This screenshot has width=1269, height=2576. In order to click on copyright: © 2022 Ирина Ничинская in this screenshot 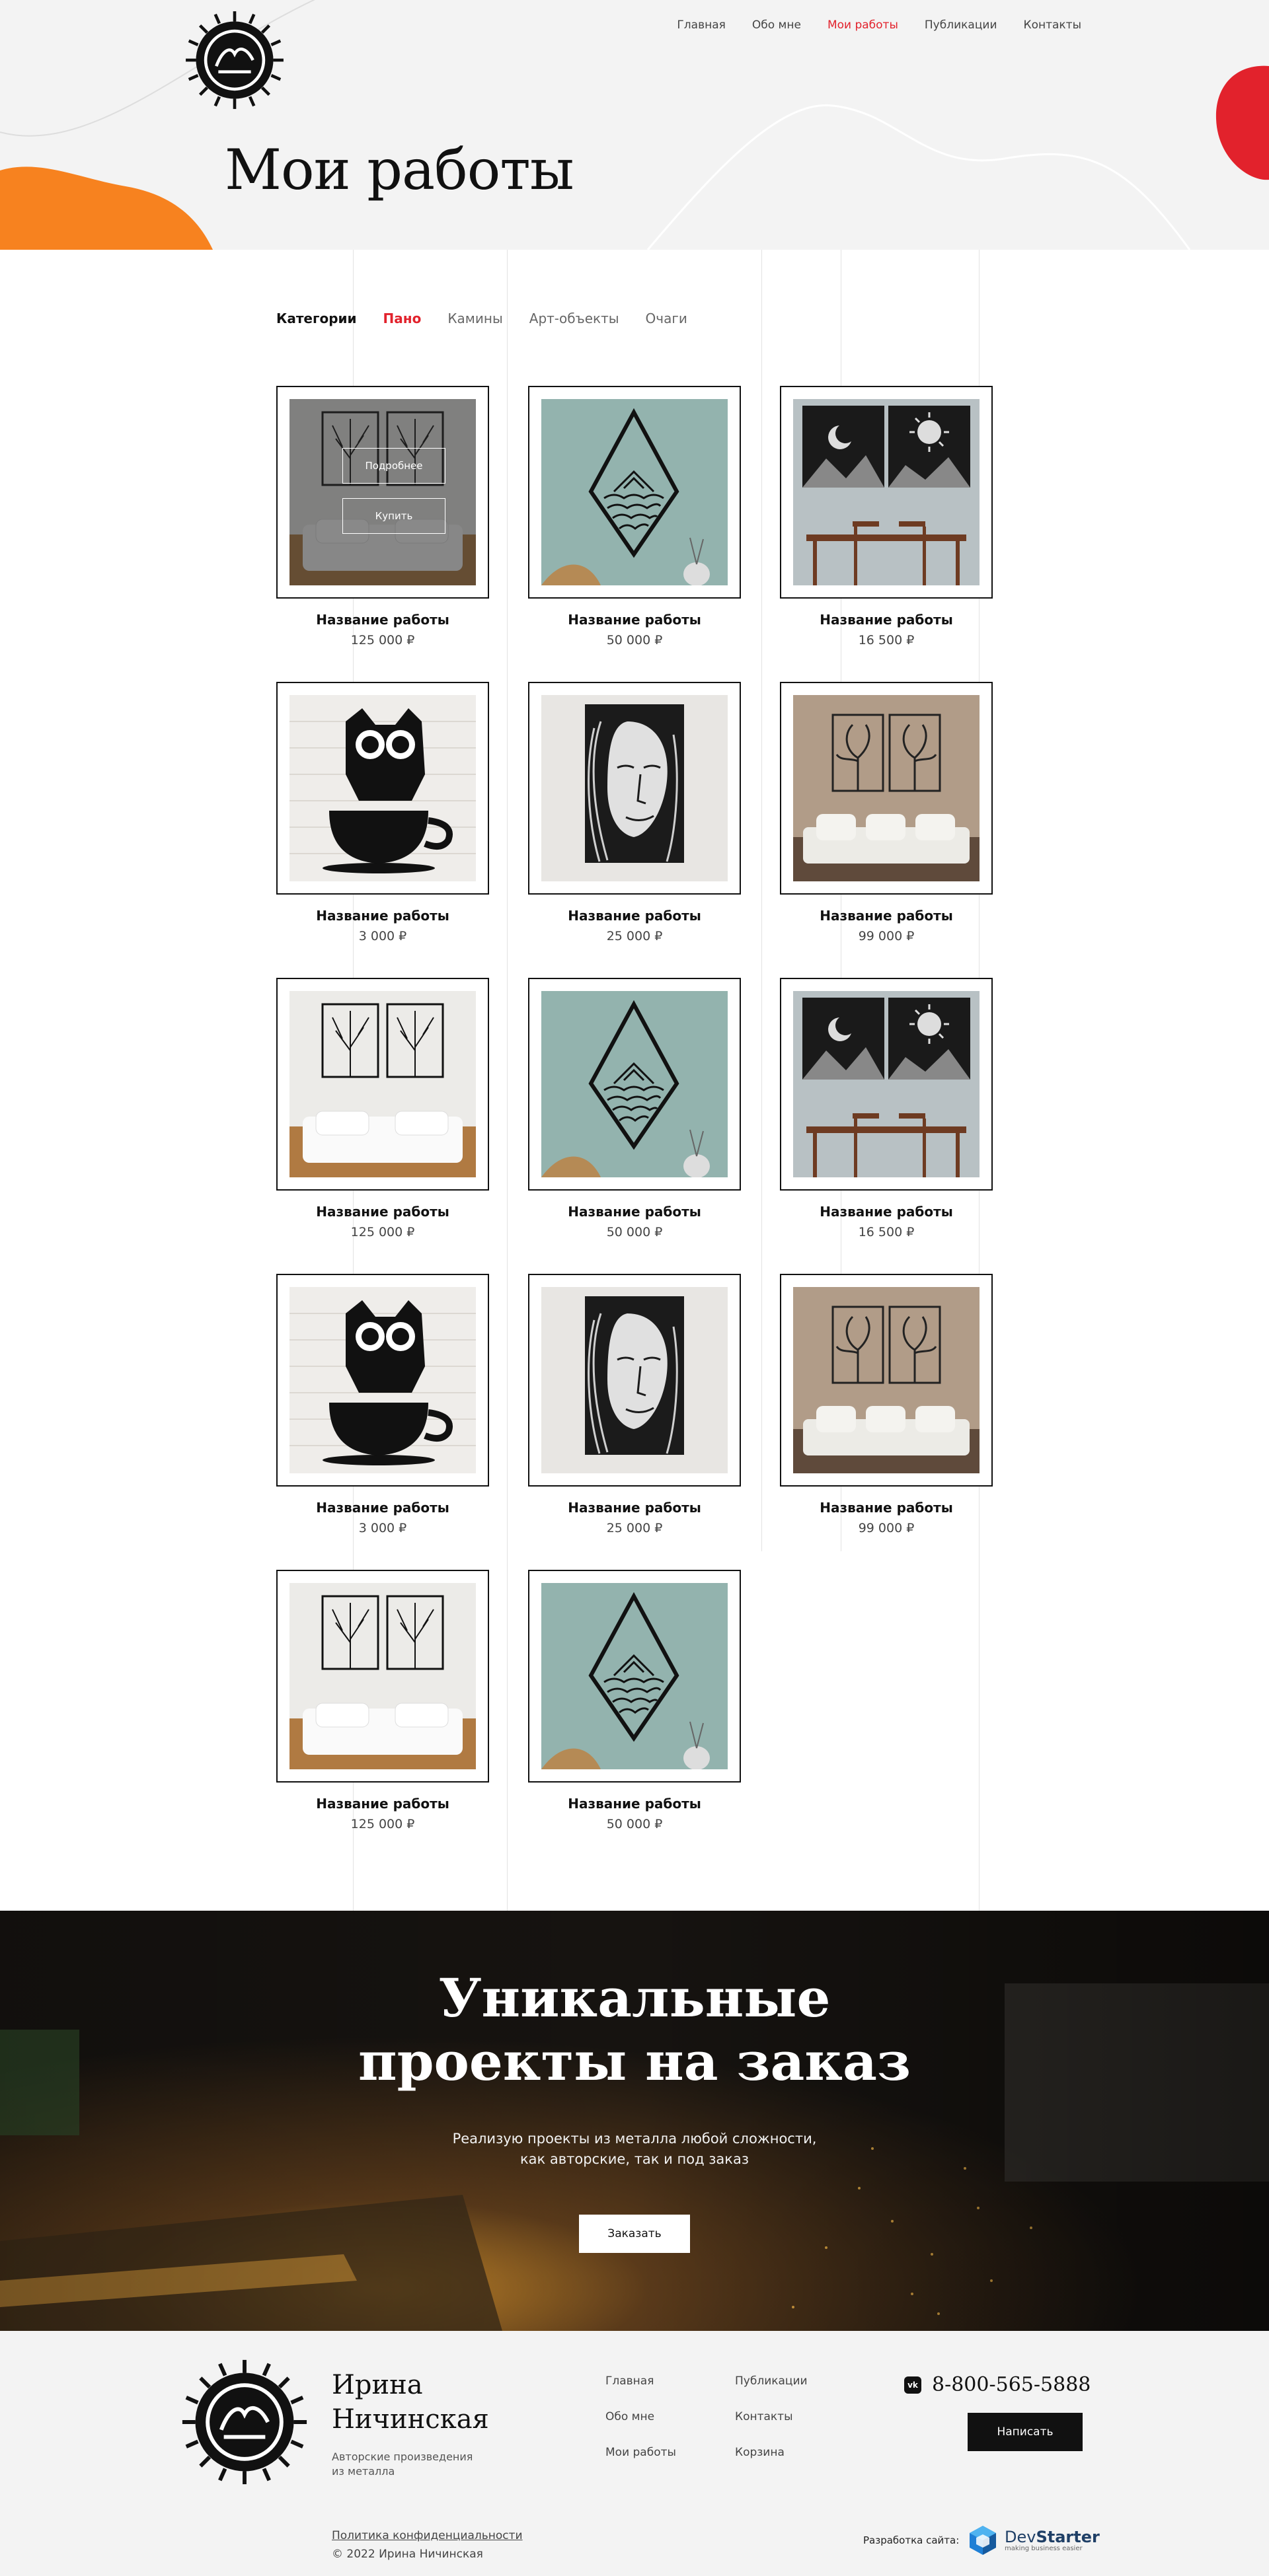, I will do `click(407, 2554)`.